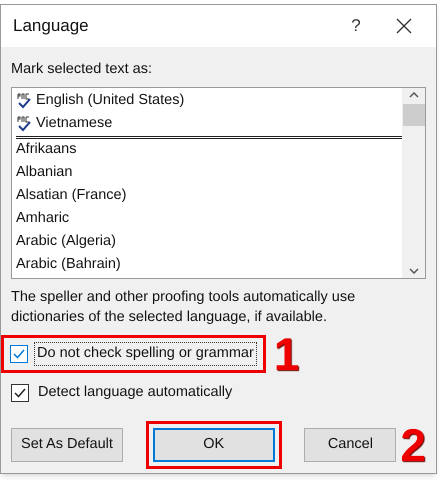  Describe the element at coordinates (44, 173) in the screenshot. I see `language-item: Albanian` at that location.